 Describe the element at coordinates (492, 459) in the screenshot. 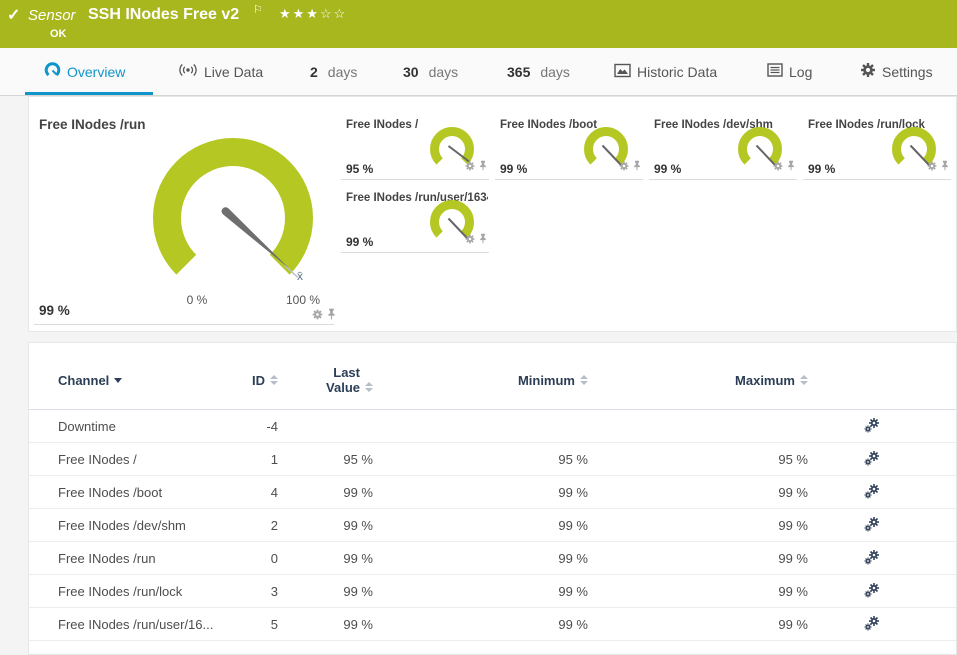

I see `table-row: Free INodes / 1 95 % 95 % 95 %` at that location.